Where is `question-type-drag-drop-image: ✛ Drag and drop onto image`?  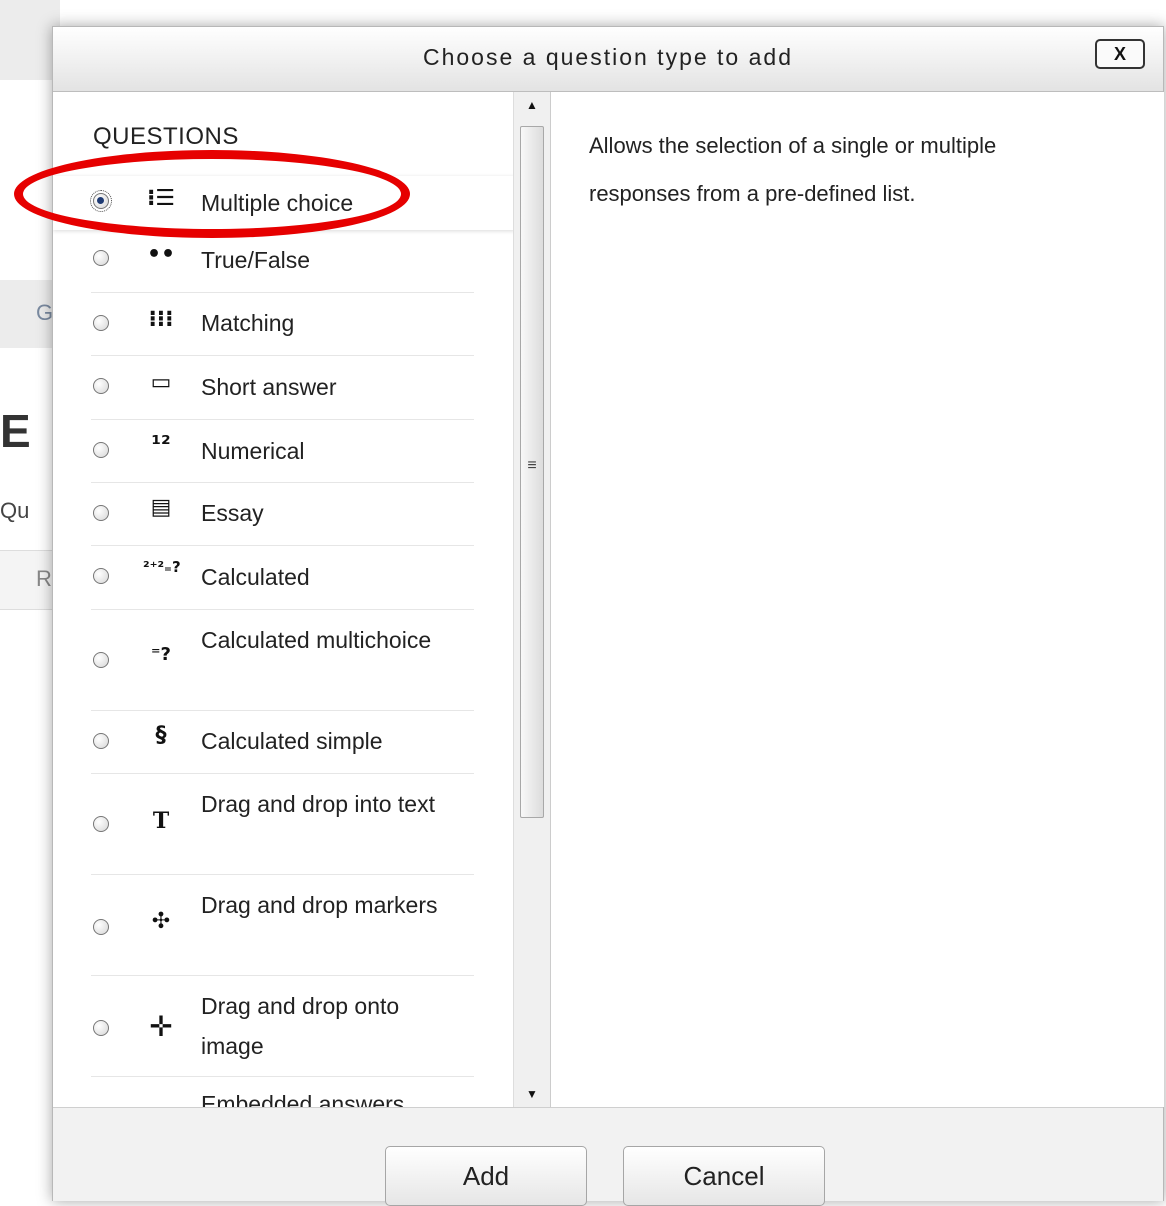
question-type-drag-drop-image: ✛ Drag and drop onto image is located at coordinates (282, 1026).